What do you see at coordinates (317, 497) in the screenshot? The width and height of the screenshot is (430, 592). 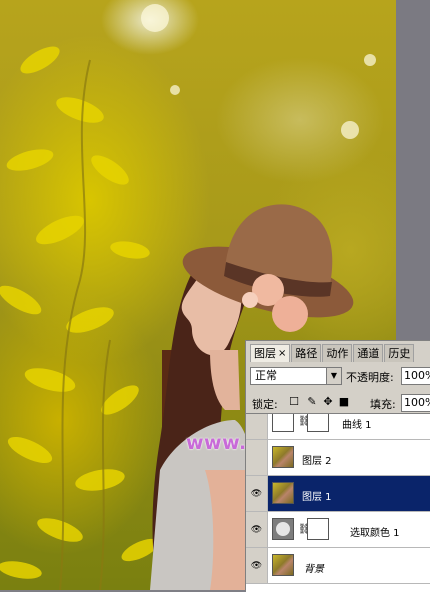 I see `layer-name: 图层 1` at bounding box center [317, 497].